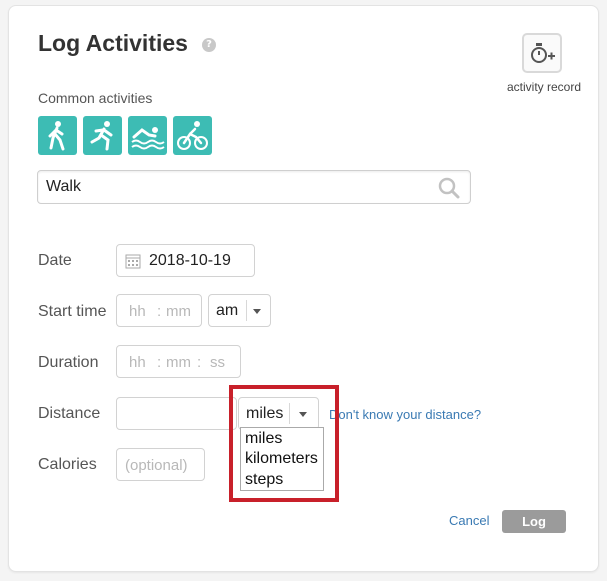  I want to click on duration-field: hh : mm : ss, so click(178, 361).